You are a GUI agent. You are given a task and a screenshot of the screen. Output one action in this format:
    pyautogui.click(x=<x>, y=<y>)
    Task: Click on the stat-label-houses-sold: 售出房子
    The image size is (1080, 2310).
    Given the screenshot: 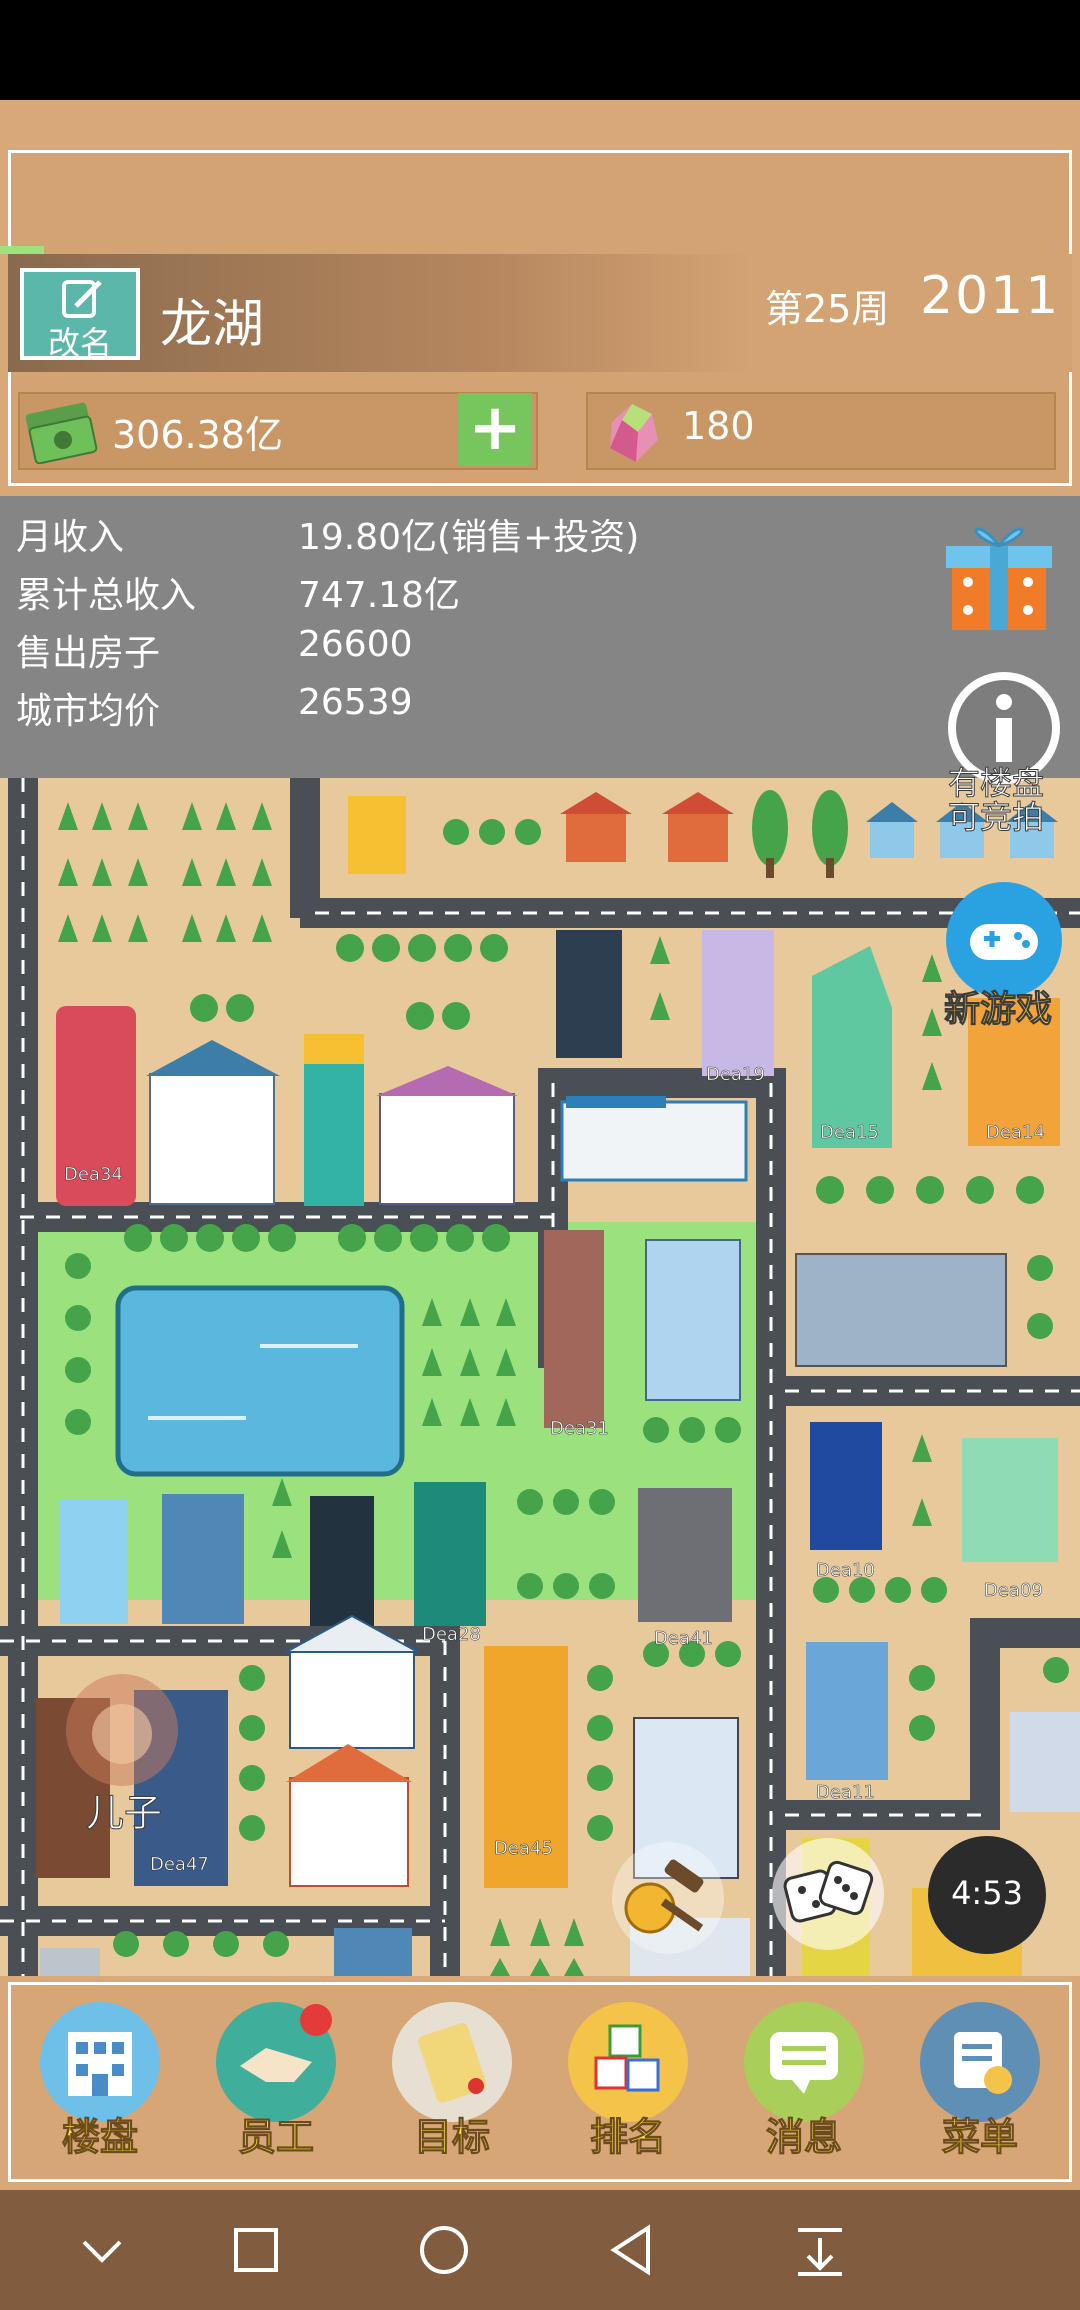 What is the action you would take?
    pyautogui.click(x=88, y=653)
    